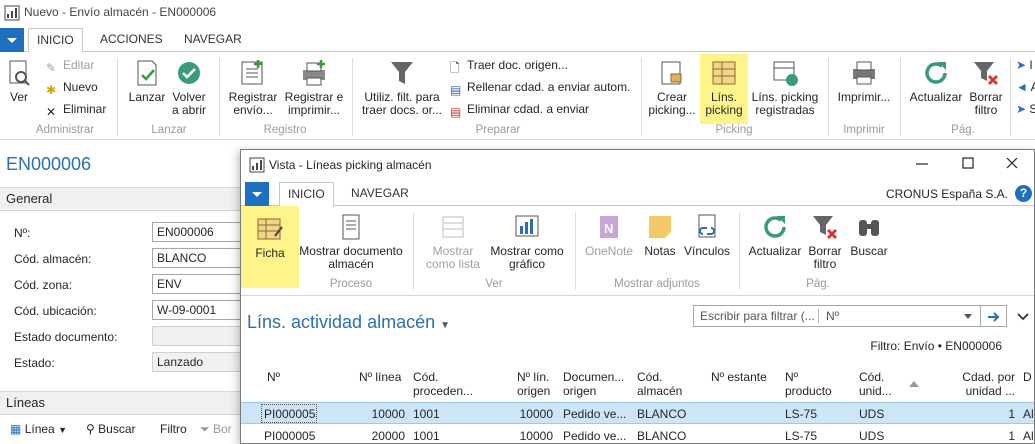 The image size is (1035, 444). Describe the element at coordinates (869, 235) in the screenshot. I see `front-buscar-button: Buscar` at that location.